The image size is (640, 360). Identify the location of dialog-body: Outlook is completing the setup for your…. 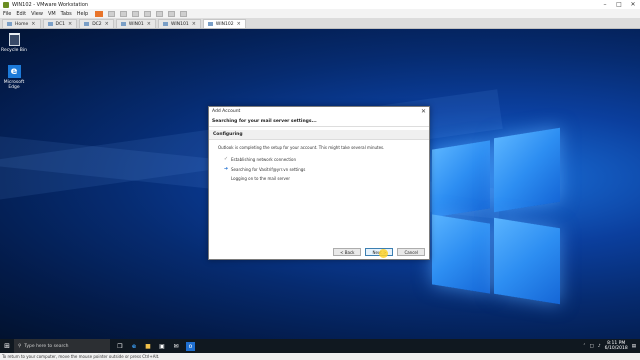
(319, 160).